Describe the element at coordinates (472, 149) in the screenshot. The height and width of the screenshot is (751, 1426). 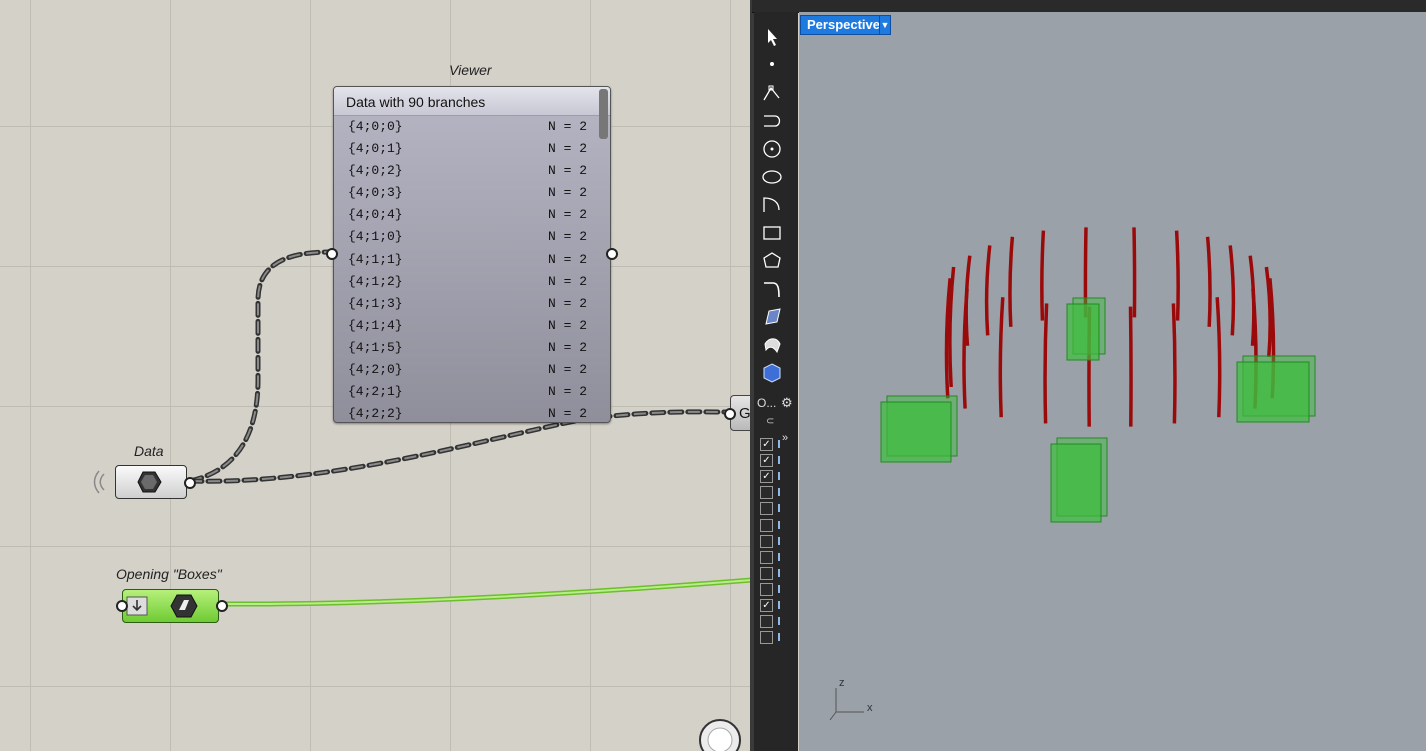
I see `viewer-row: {4;0;1} N = 2` at that location.